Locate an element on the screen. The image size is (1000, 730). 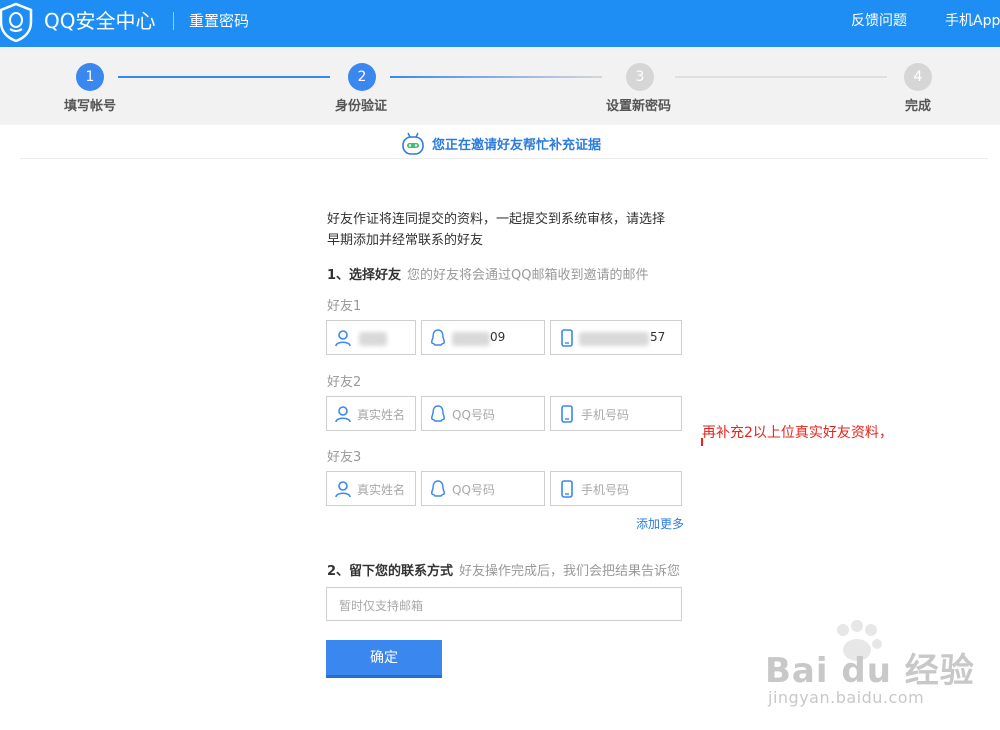
qq-shield-logo-icon is located at coordinates (16, 22).